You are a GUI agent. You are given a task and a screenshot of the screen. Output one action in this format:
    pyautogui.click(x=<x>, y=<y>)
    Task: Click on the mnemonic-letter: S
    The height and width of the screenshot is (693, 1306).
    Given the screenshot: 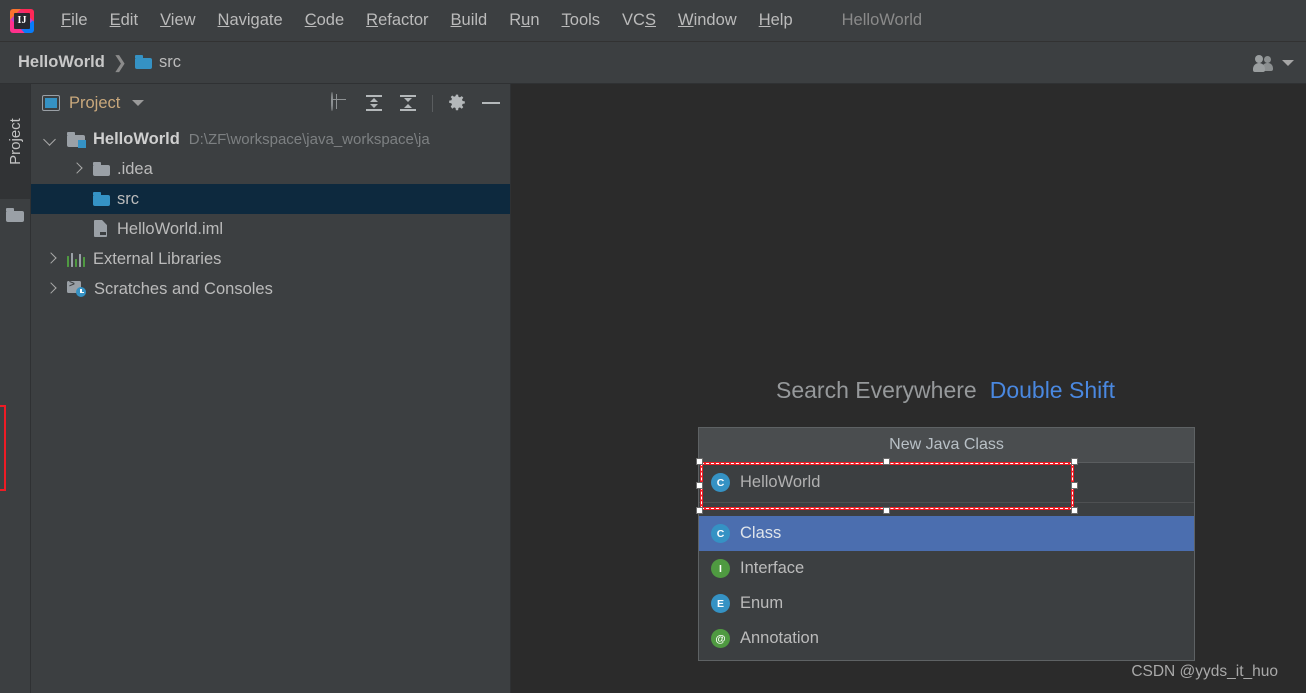 What is the action you would take?
    pyautogui.click(x=650, y=20)
    